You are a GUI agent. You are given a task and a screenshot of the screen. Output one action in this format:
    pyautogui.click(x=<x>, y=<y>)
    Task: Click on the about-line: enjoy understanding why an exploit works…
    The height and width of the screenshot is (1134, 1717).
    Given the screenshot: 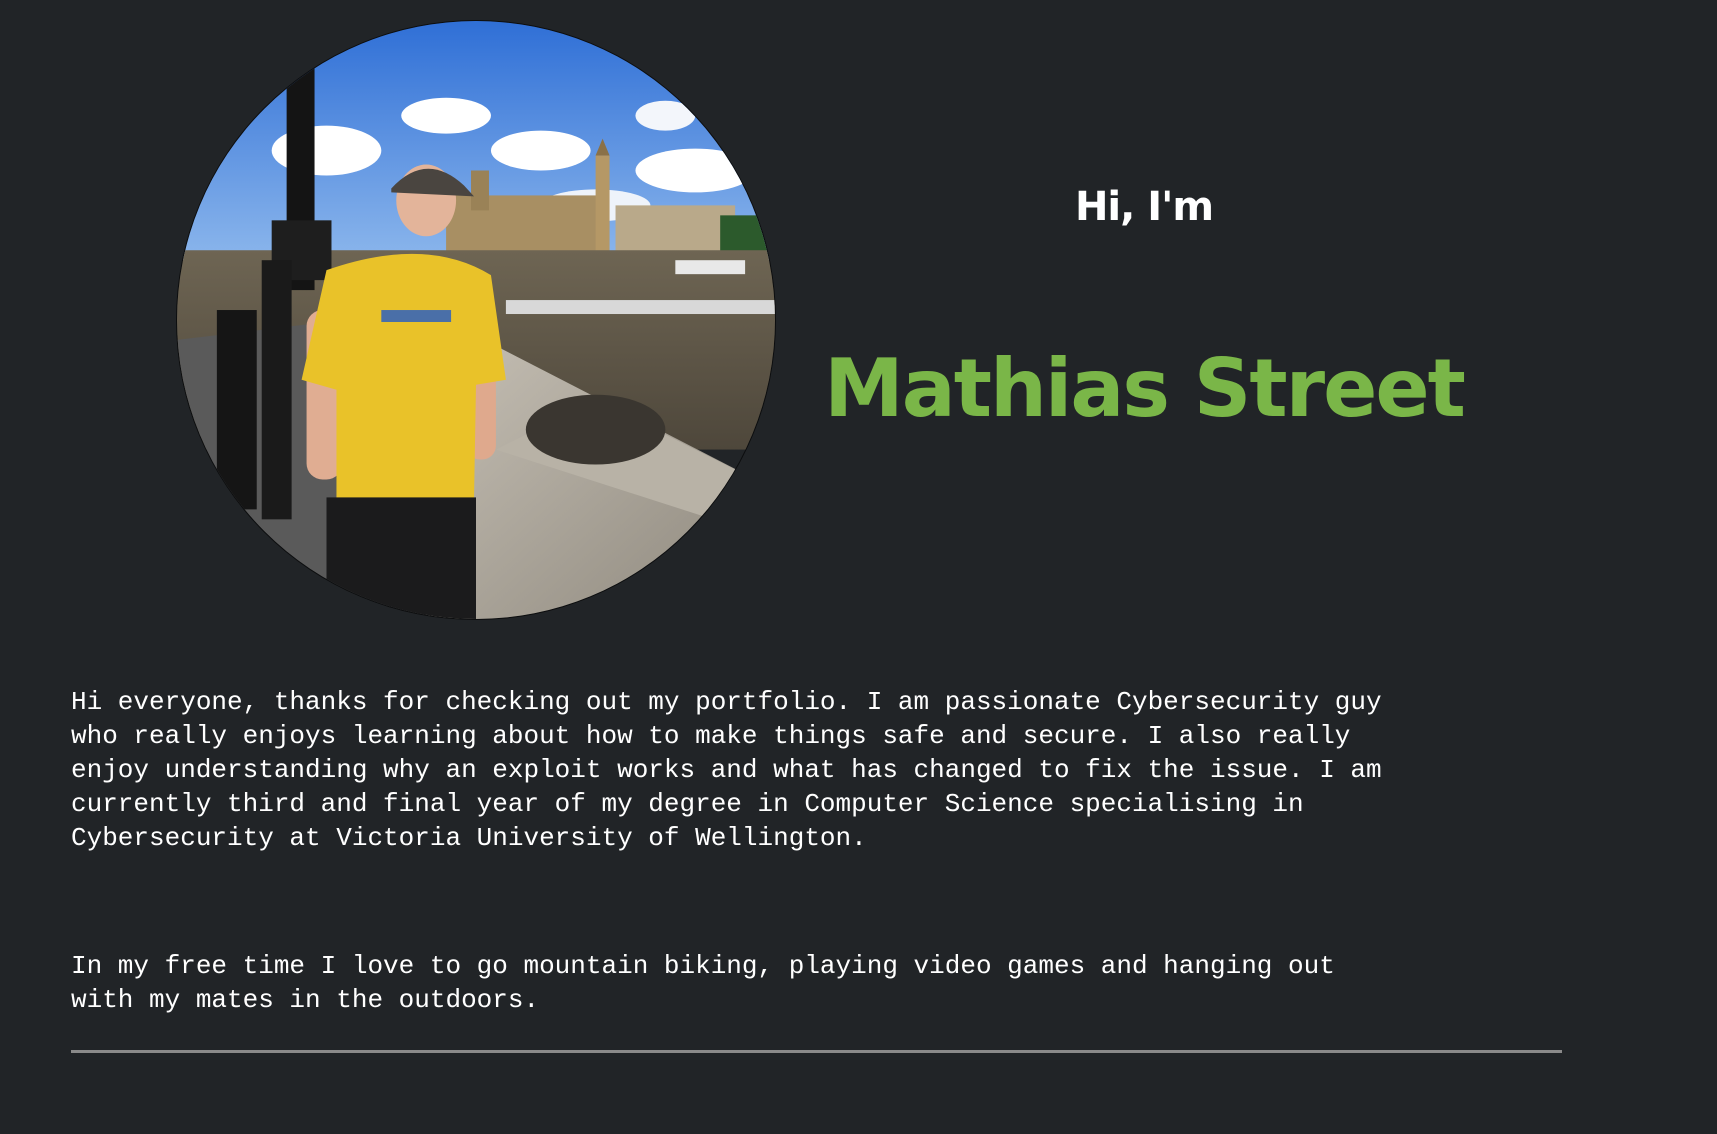 What is the action you would take?
    pyautogui.click(x=726, y=770)
    